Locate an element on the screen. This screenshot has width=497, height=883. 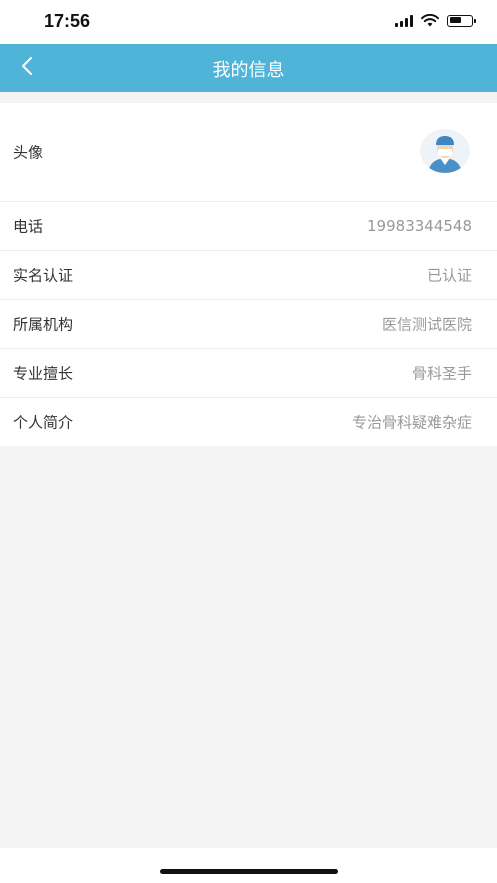
verification-row: 实名认证 已认证 is located at coordinates (248, 274).